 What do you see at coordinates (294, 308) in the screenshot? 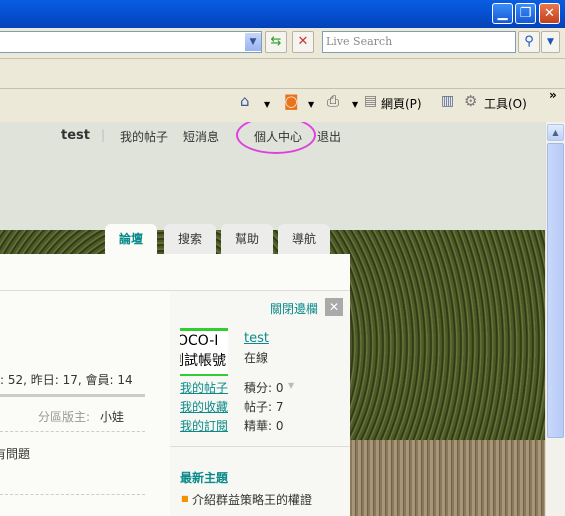
I see `close-sidebar-link: 關閉邊欄` at bounding box center [294, 308].